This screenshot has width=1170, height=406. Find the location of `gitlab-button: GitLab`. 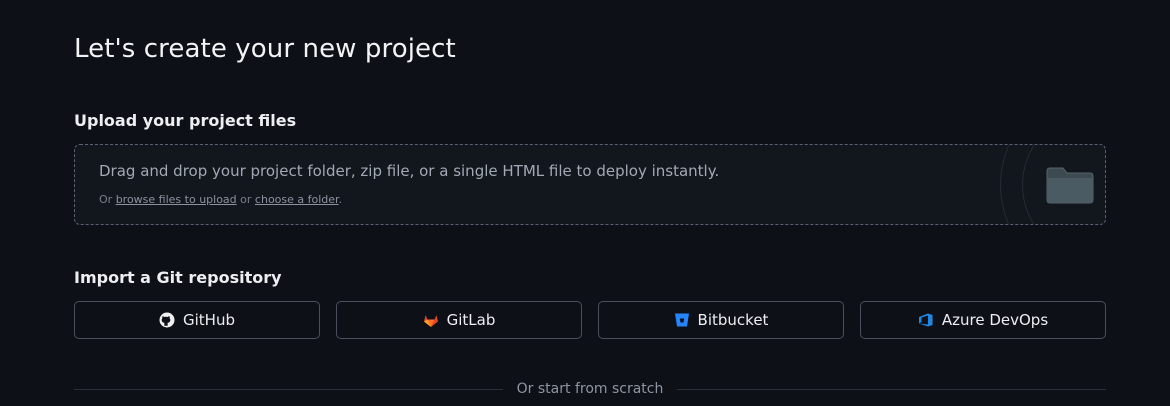

gitlab-button: GitLab is located at coordinates (459, 320).